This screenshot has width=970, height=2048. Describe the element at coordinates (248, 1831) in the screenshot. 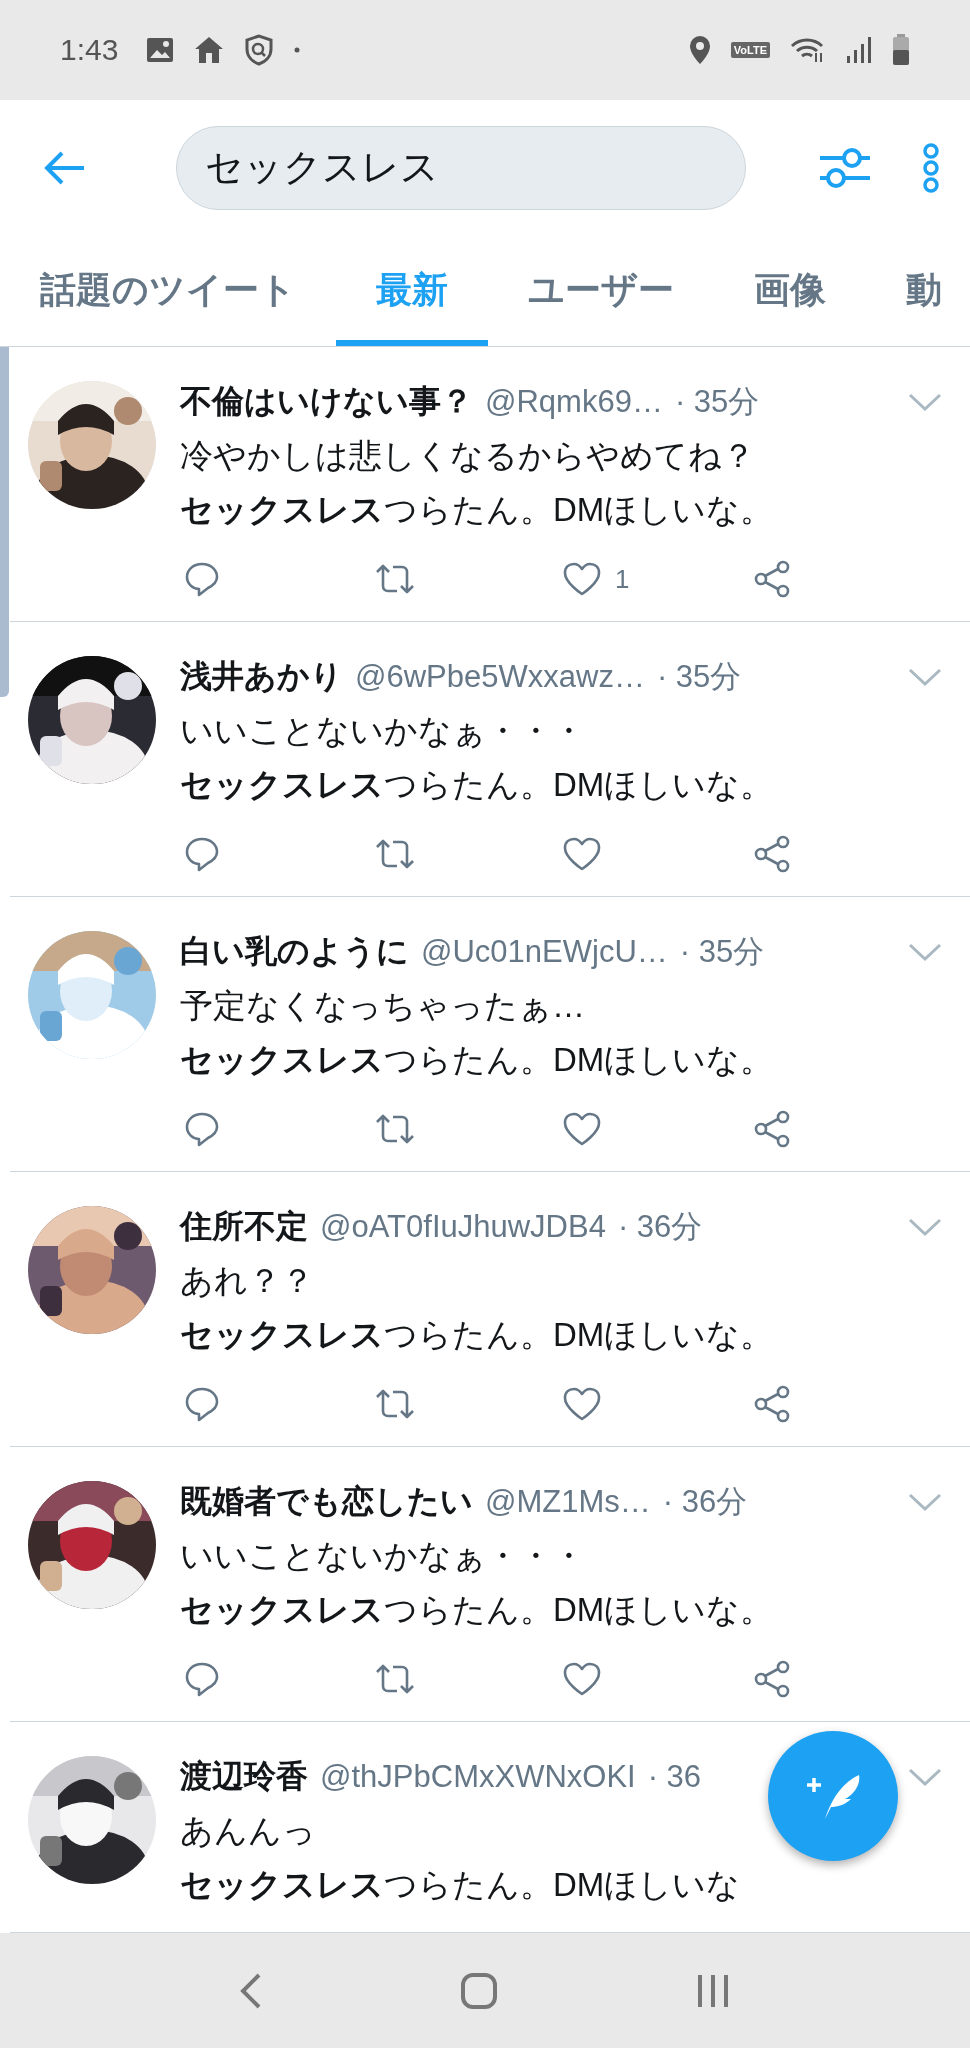

I see `tweet-text-line: あんんっ` at that location.